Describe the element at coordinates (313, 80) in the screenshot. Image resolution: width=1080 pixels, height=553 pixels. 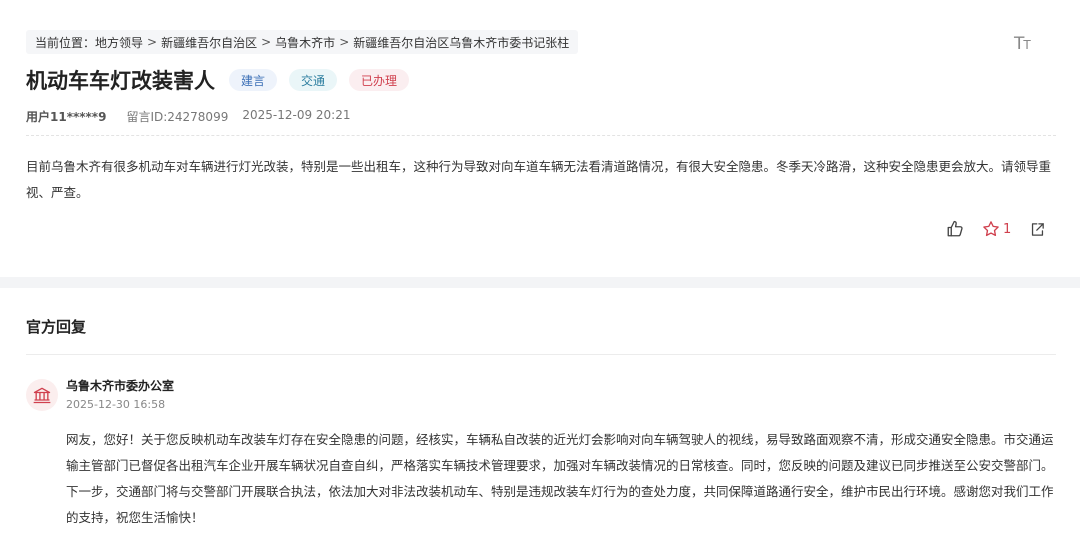
I see `tag-traffic: 交通` at that location.